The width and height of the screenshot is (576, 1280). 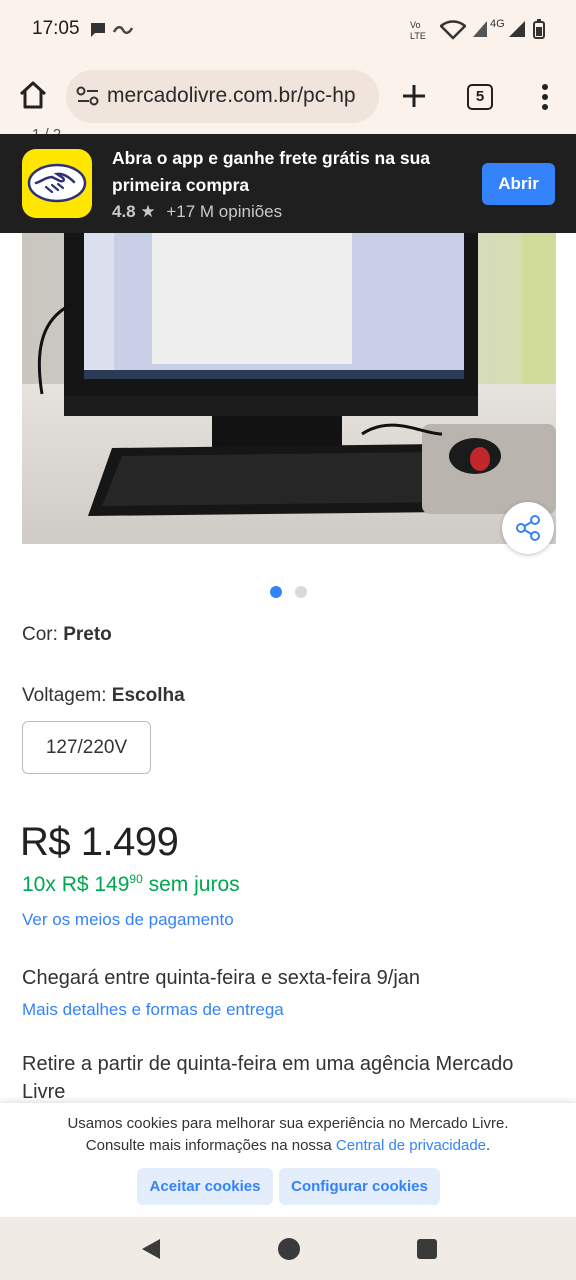 I want to click on home-circle-icon, so click(x=289, y=1249).